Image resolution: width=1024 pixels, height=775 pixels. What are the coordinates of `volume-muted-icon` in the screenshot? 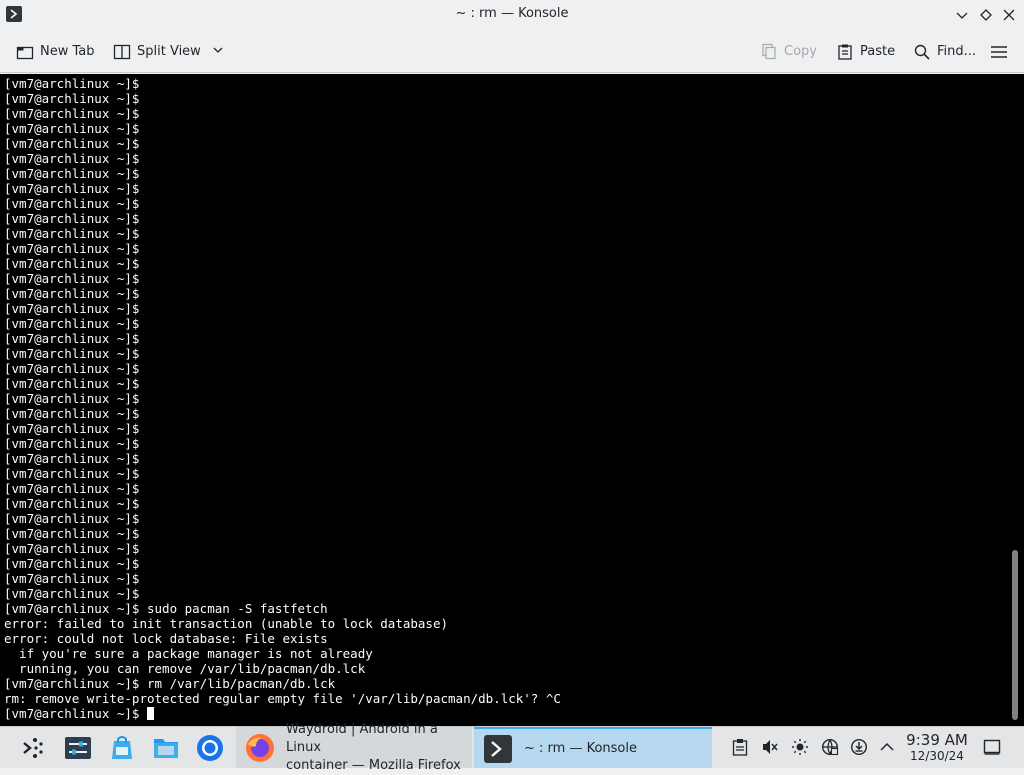 It's located at (770, 747).